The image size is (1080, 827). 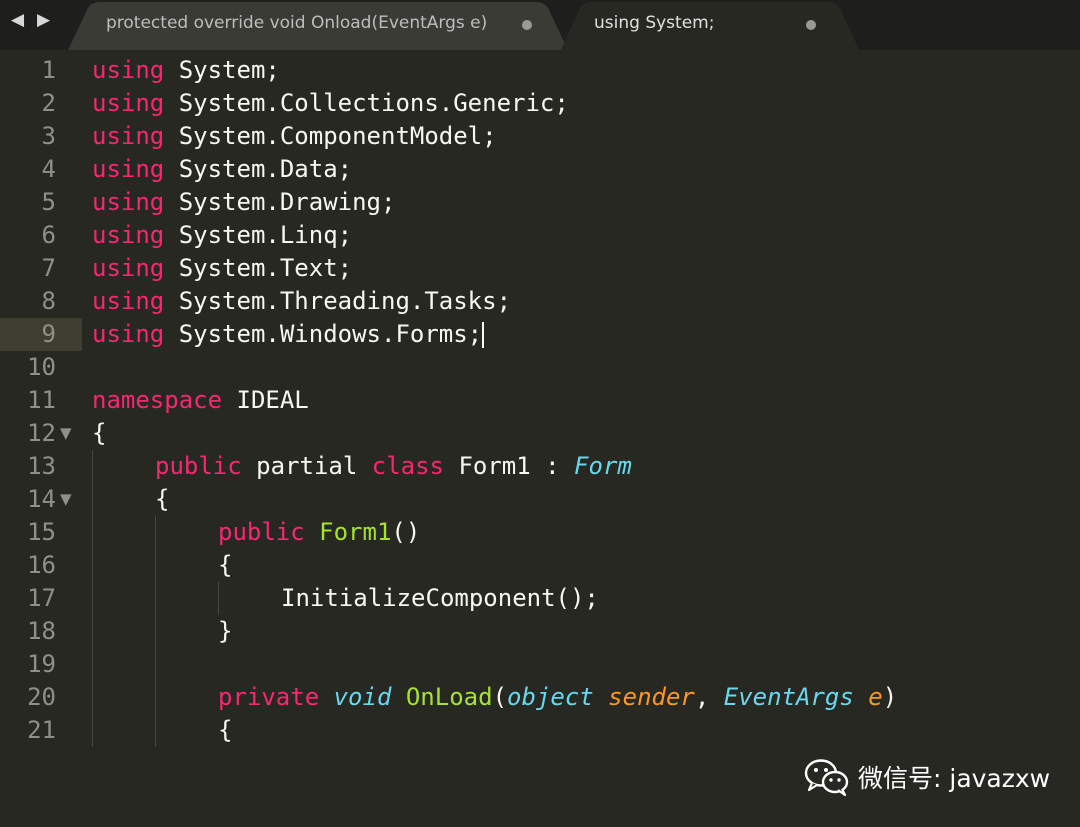 What do you see at coordinates (890, 697) in the screenshot?
I see `token-plain: )` at bounding box center [890, 697].